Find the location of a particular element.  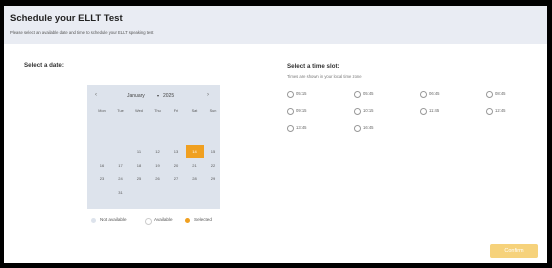

calendar-day: 12 is located at coordinates (158, 151).